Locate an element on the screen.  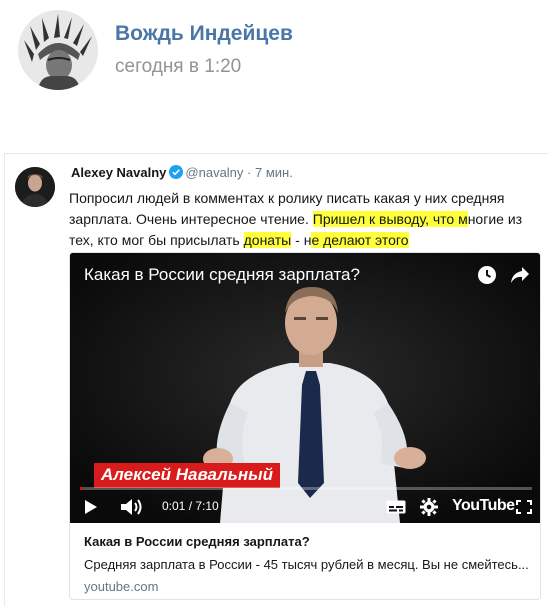
verified-icon is located at coordinates (176, 173).